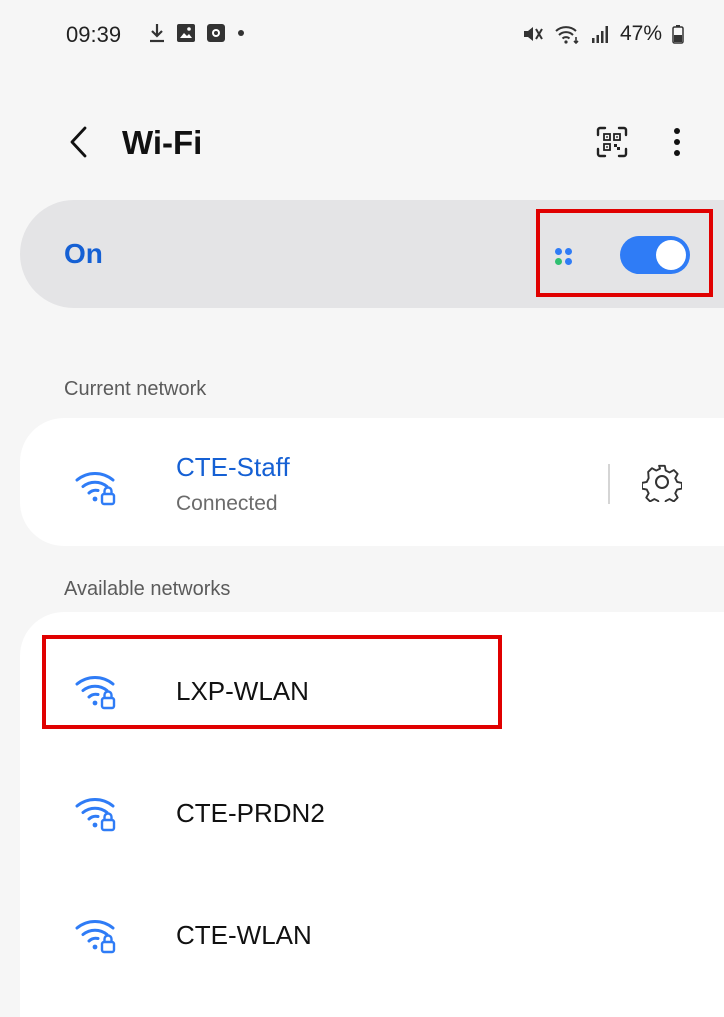 The image size is (724, 1017). Describe the element at coordinates (162, 142) in the screenshot. I see `page-title: Wi-Fi` at that location.